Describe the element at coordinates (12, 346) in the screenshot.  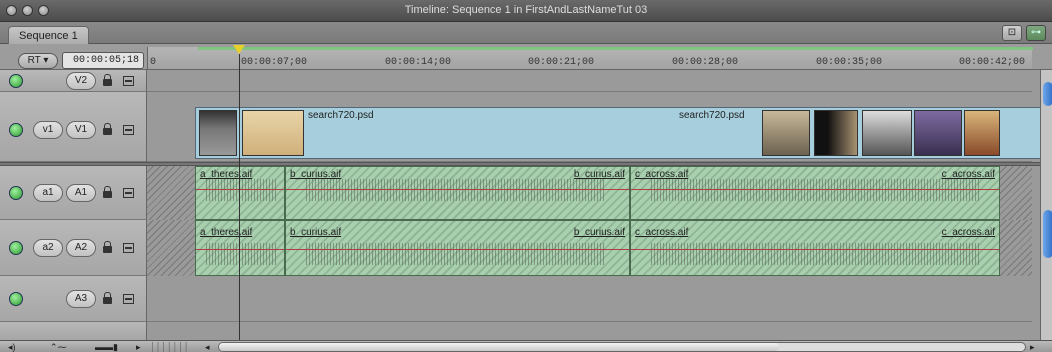
I see `audio-controls-icon: ◂)` at that location.